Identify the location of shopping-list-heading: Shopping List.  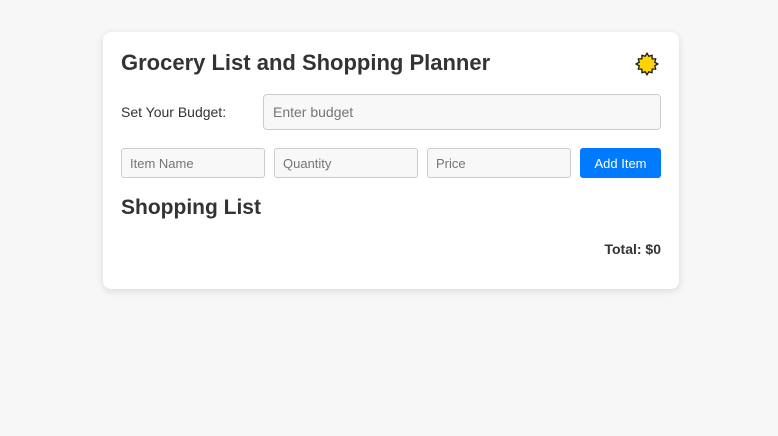
(191, 207).